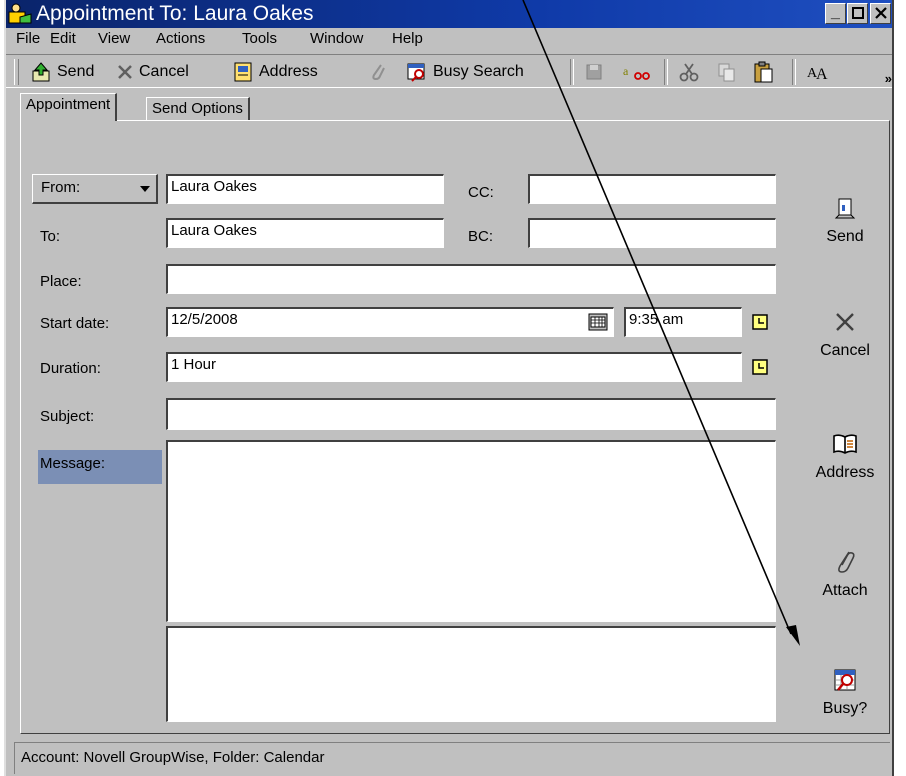  I want to click on scissors-icon, so click(689, 72).